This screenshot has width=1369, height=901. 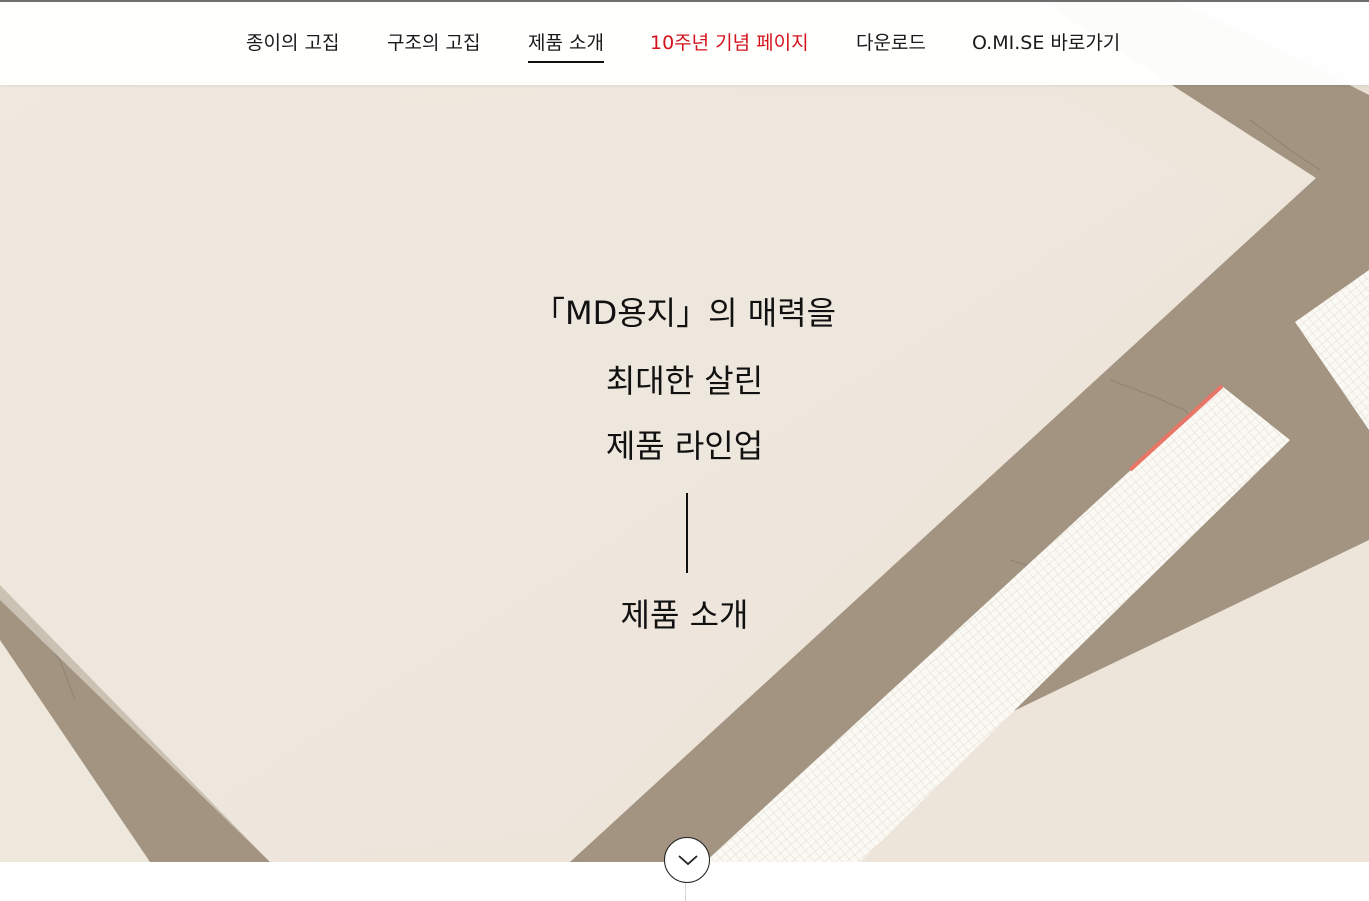 I want to click on scroll-down-button, so click(x=687, y=860).